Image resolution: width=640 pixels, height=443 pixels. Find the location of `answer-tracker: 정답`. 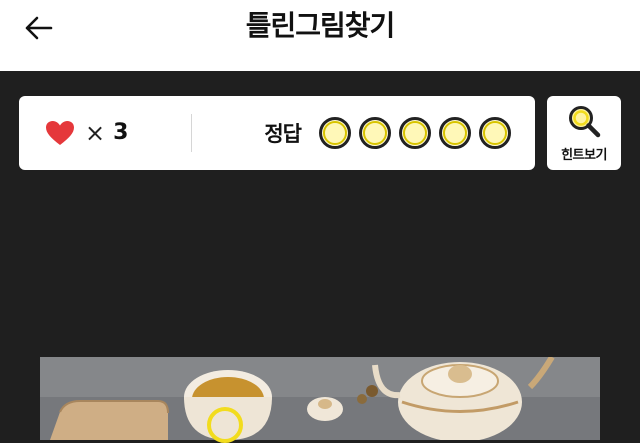

answer-tracker: 정답 is located at coordinates (387, 133).